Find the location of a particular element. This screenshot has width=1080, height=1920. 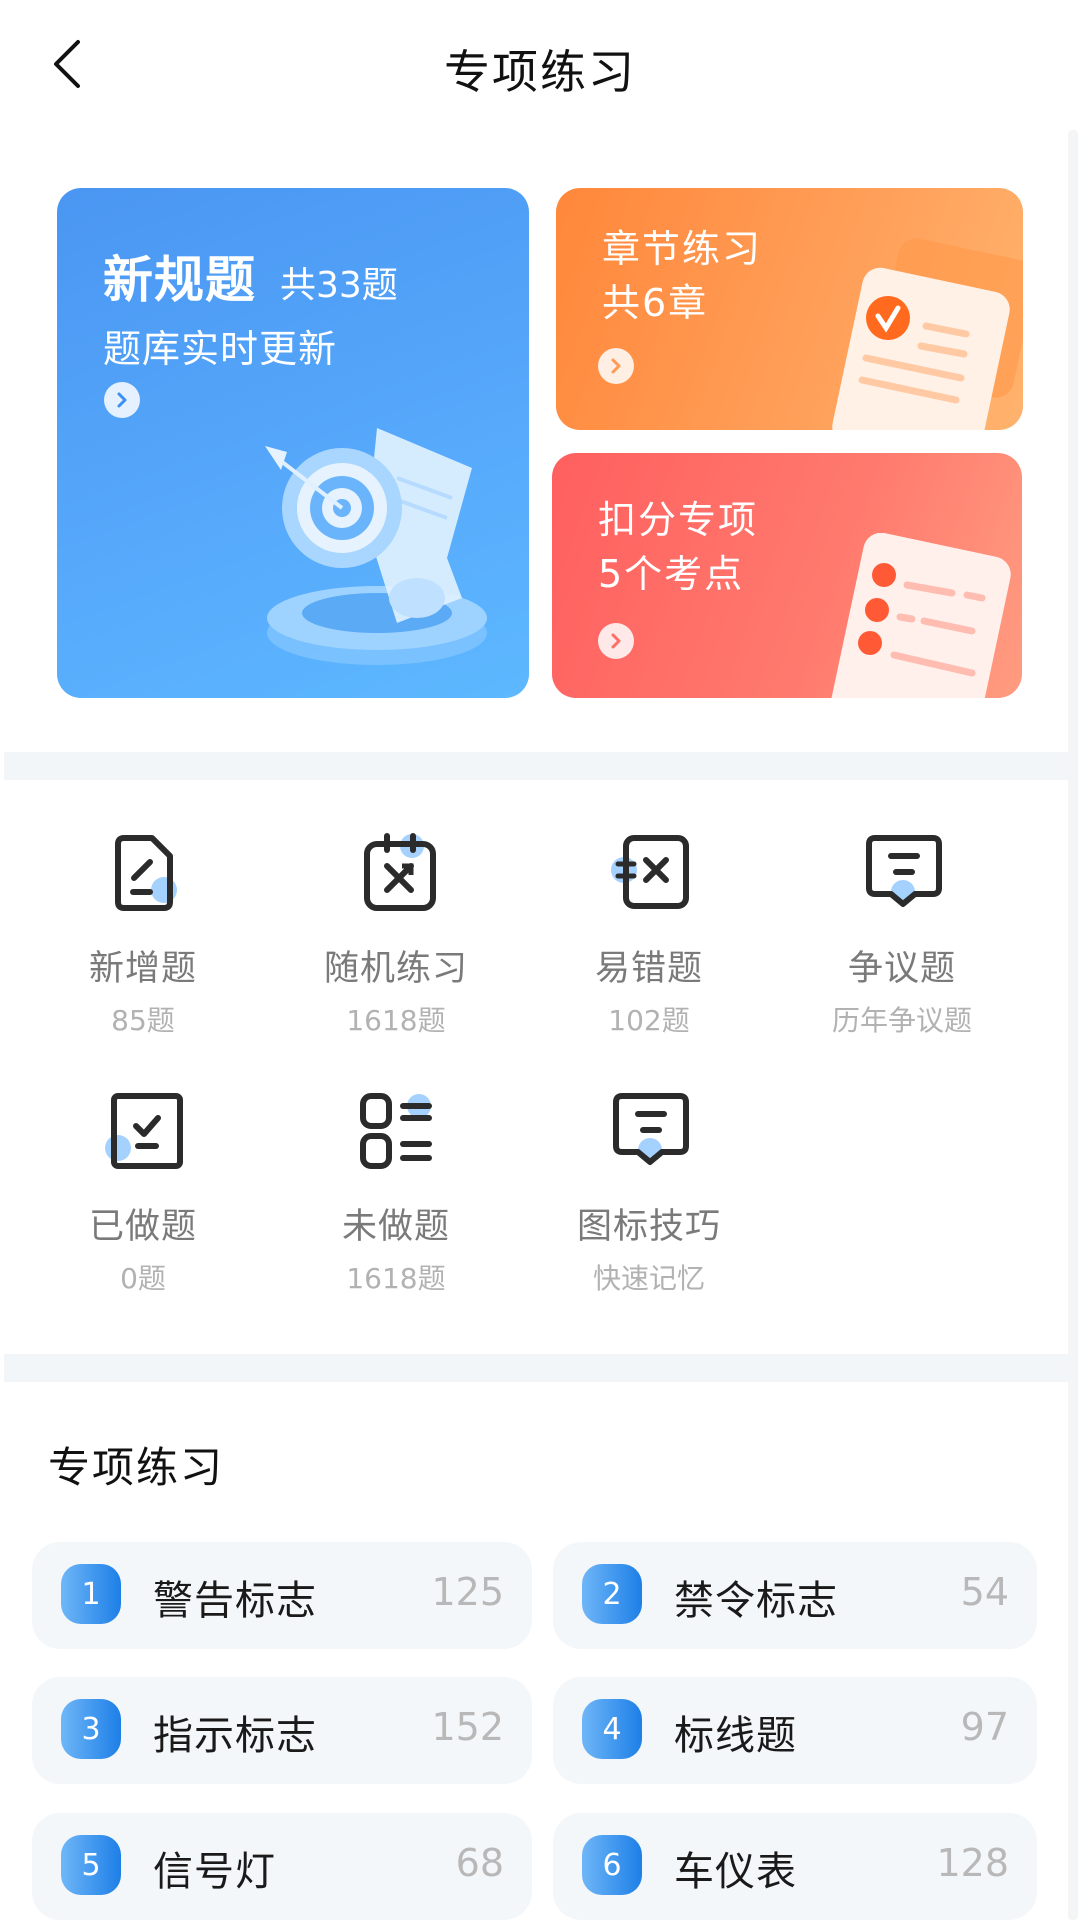

grid-label: 图标技巧 is located at coordinates (648, 1227).